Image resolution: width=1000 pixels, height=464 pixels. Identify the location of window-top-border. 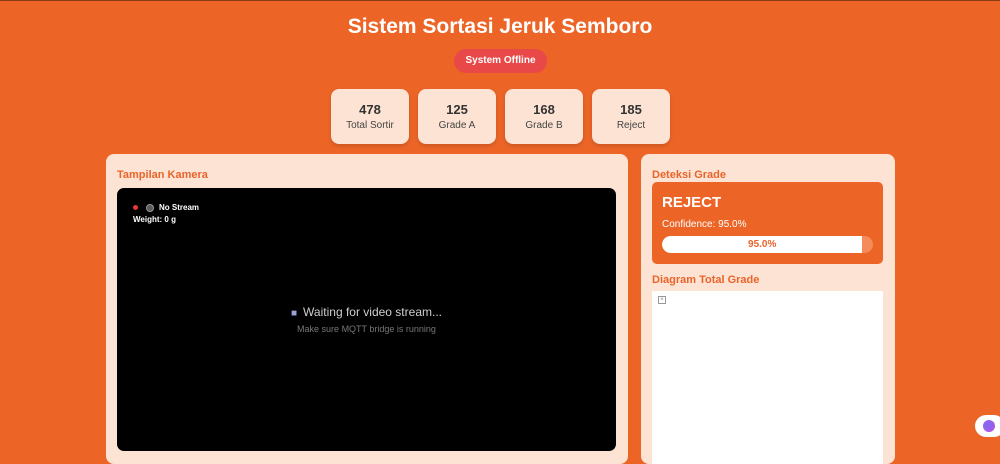
(500, 0).